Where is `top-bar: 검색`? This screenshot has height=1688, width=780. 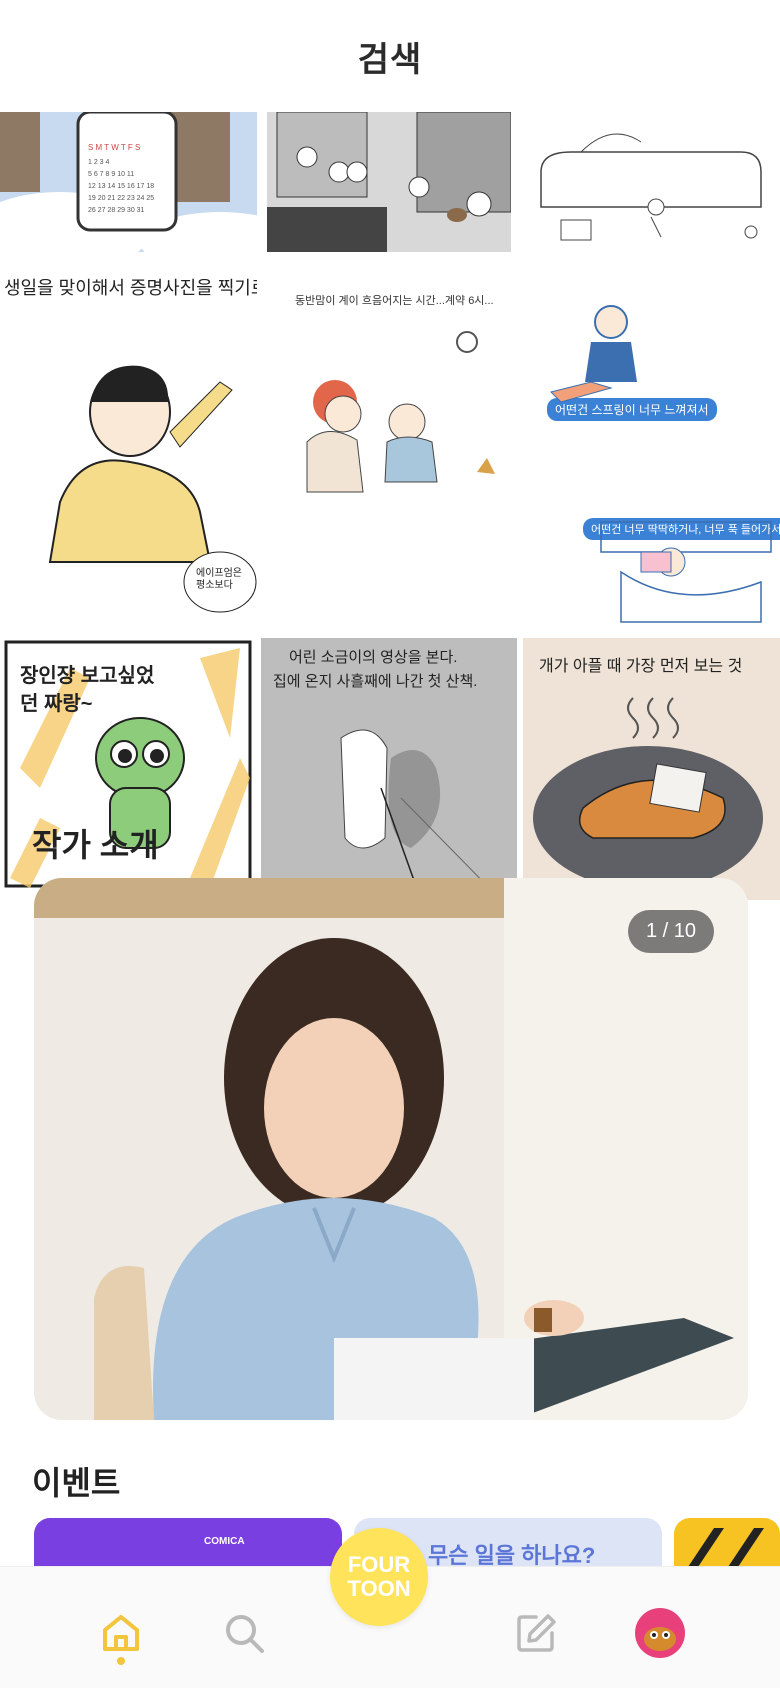
top-bar: 검색 is located at coordinates (390, 56).